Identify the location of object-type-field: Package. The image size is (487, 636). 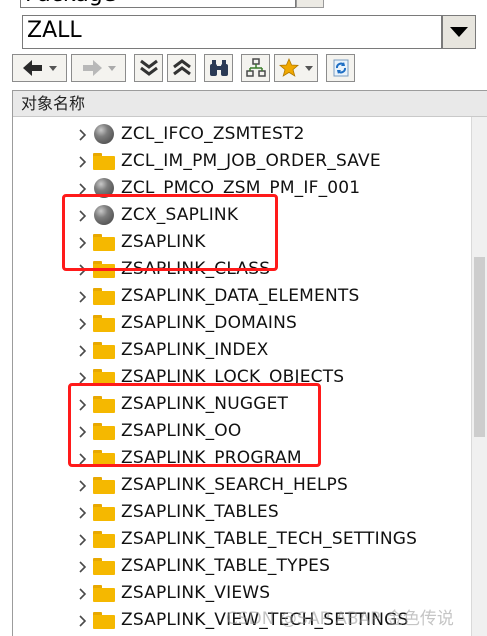
(158, 4).